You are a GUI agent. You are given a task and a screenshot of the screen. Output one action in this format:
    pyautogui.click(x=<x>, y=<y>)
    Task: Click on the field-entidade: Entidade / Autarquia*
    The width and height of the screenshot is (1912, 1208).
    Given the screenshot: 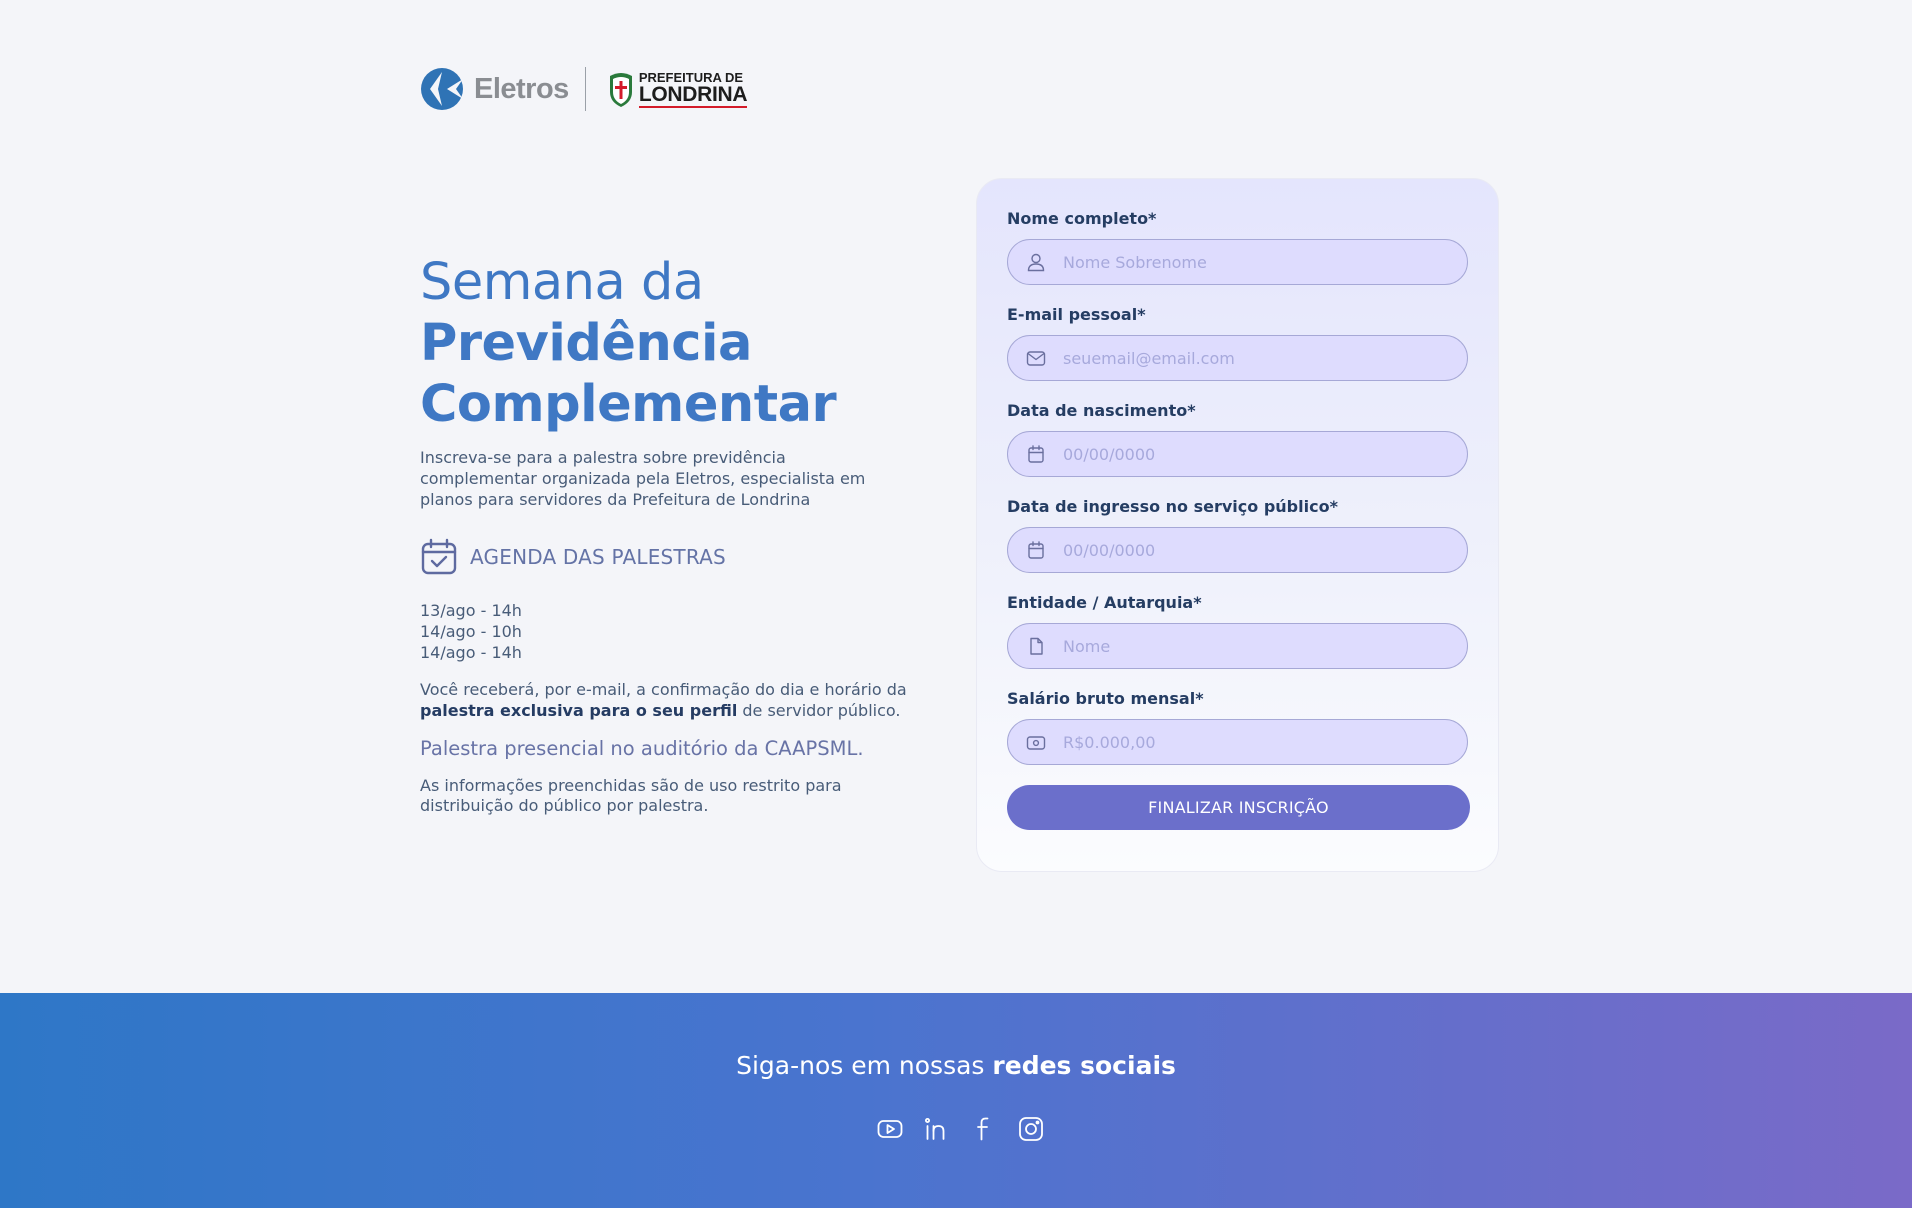 What is the action you would take?
    pyautogui.click(x=1237, y=631)
    